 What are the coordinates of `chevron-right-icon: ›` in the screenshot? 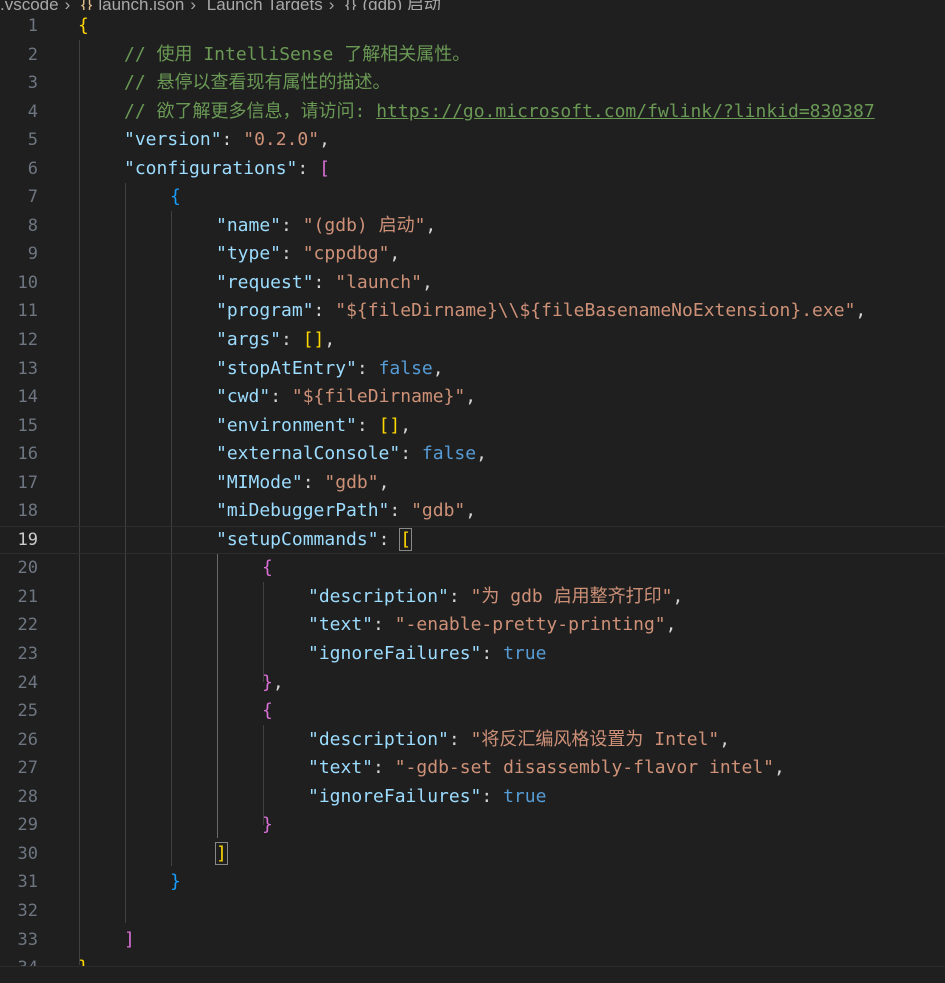 It's located at (331, 5).